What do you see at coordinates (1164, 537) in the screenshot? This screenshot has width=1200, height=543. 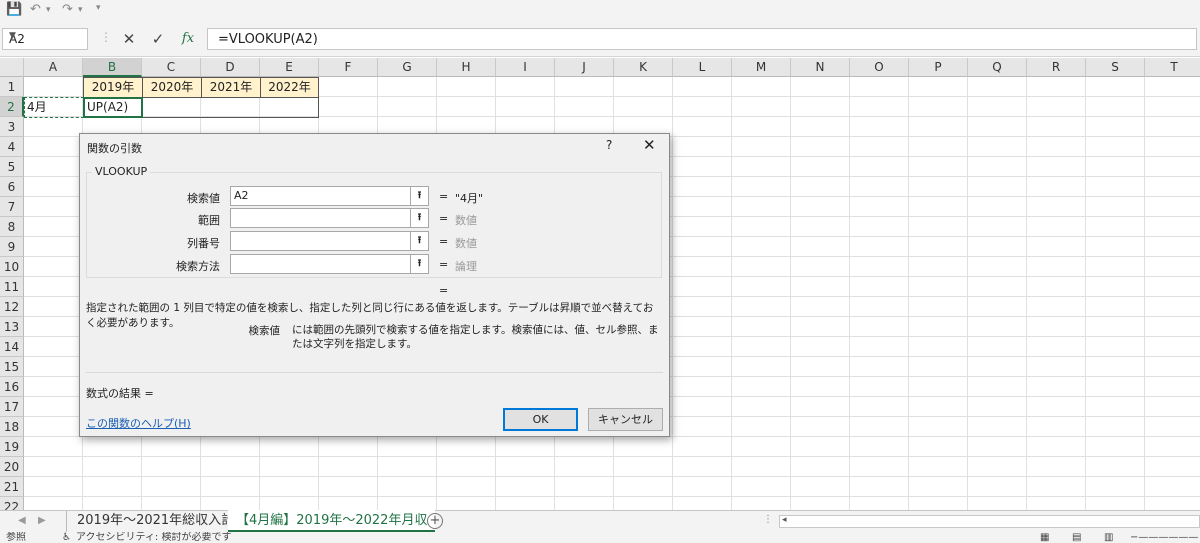 I see `zoom-slider: −——————` at bounding box center [1164, 537].